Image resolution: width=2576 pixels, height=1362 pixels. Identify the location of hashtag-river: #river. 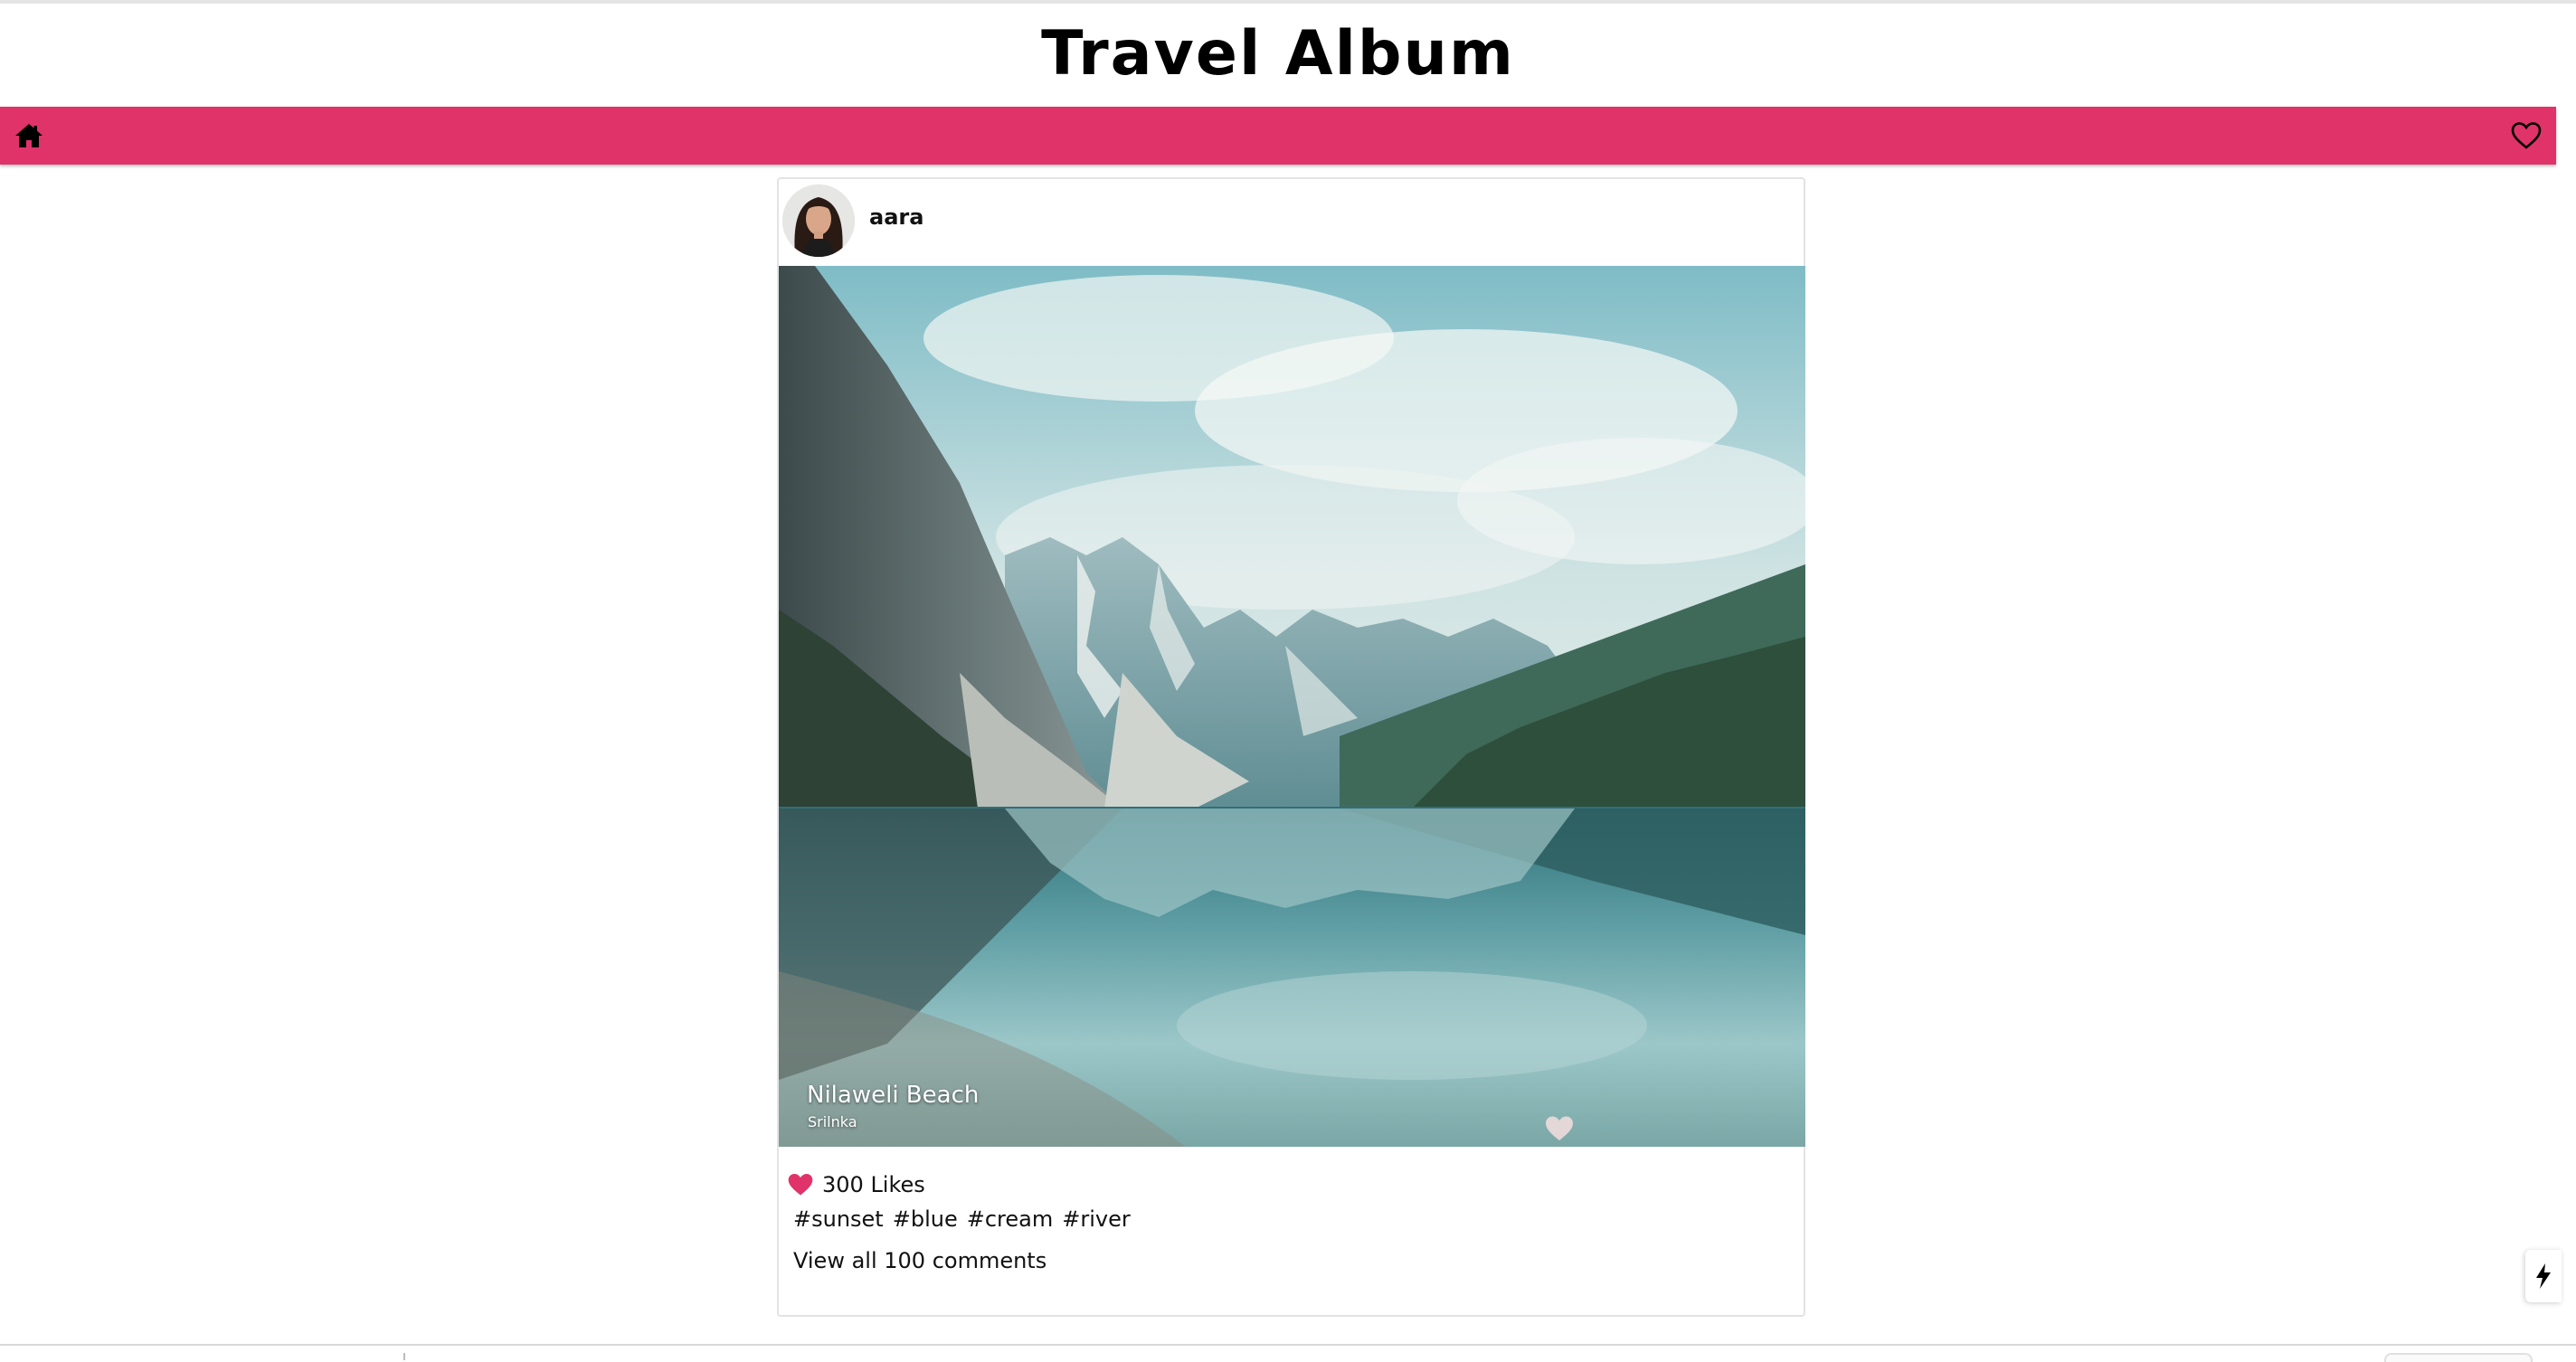
(1096, 1219).